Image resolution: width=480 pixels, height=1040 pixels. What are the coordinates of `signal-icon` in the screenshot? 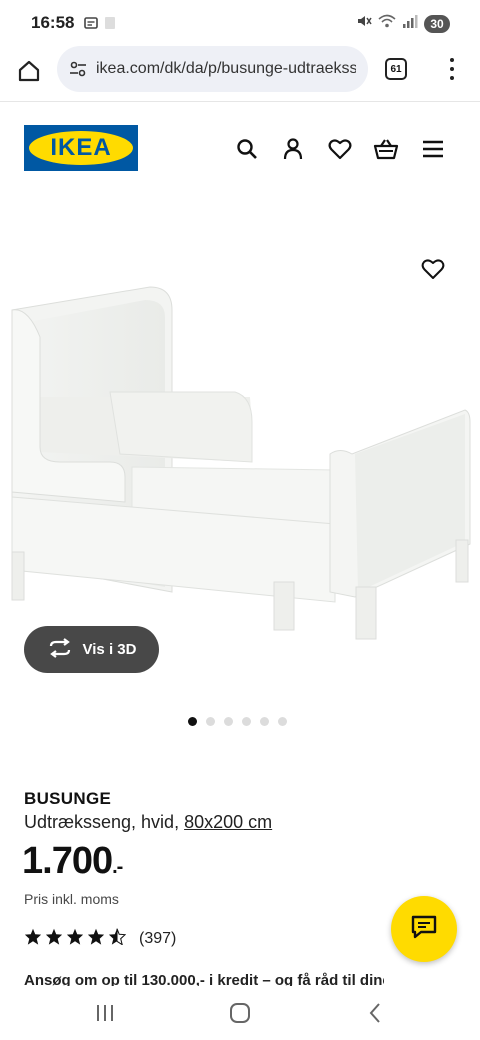 It's located at (410, 23).